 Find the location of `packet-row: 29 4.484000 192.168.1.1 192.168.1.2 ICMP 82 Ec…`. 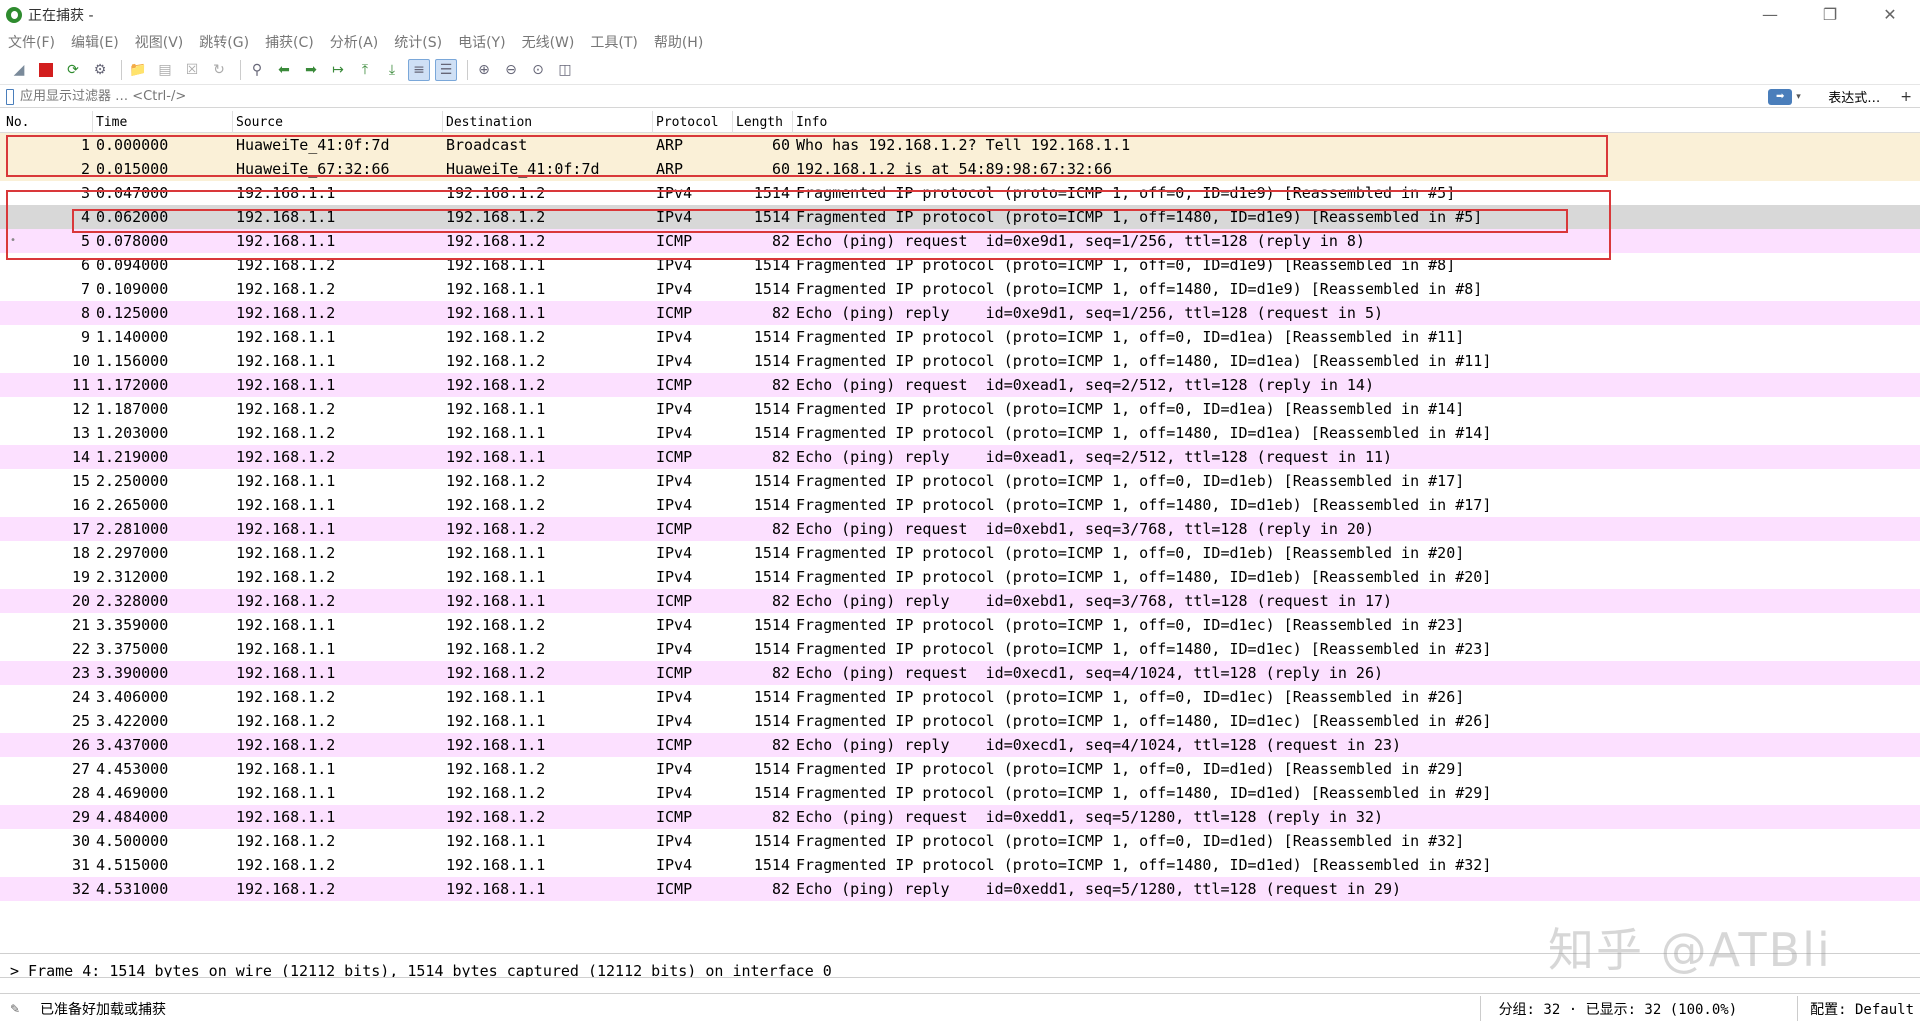

packet-row: 29 4.484000 192.168.1.1 192.168.1.2 ICMP 82 Ec… is located at coordinates (960, 817).